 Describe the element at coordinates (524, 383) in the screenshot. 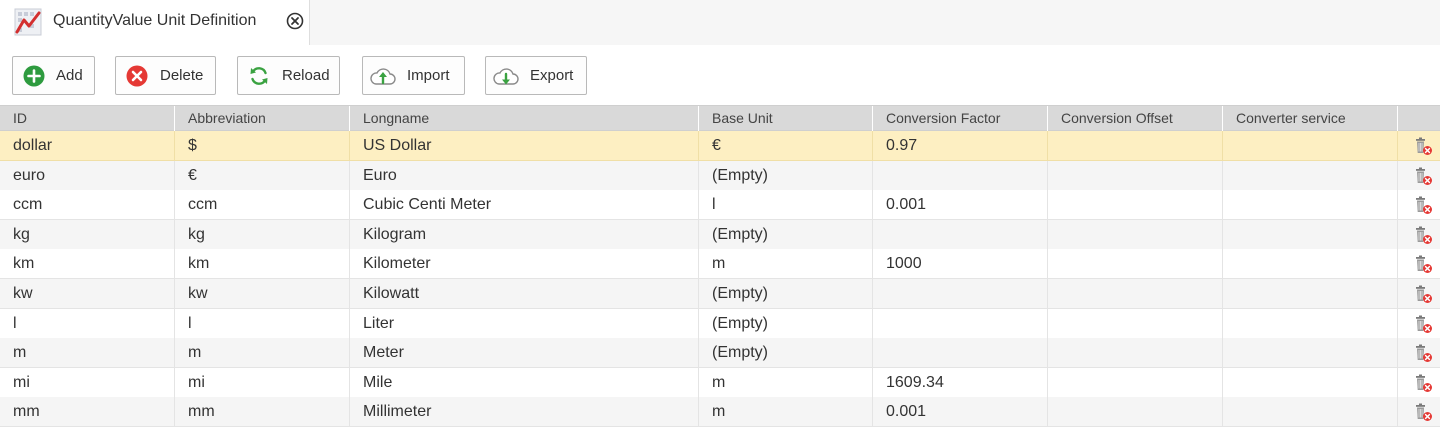

I see `cell-longname: Mile` at that location.